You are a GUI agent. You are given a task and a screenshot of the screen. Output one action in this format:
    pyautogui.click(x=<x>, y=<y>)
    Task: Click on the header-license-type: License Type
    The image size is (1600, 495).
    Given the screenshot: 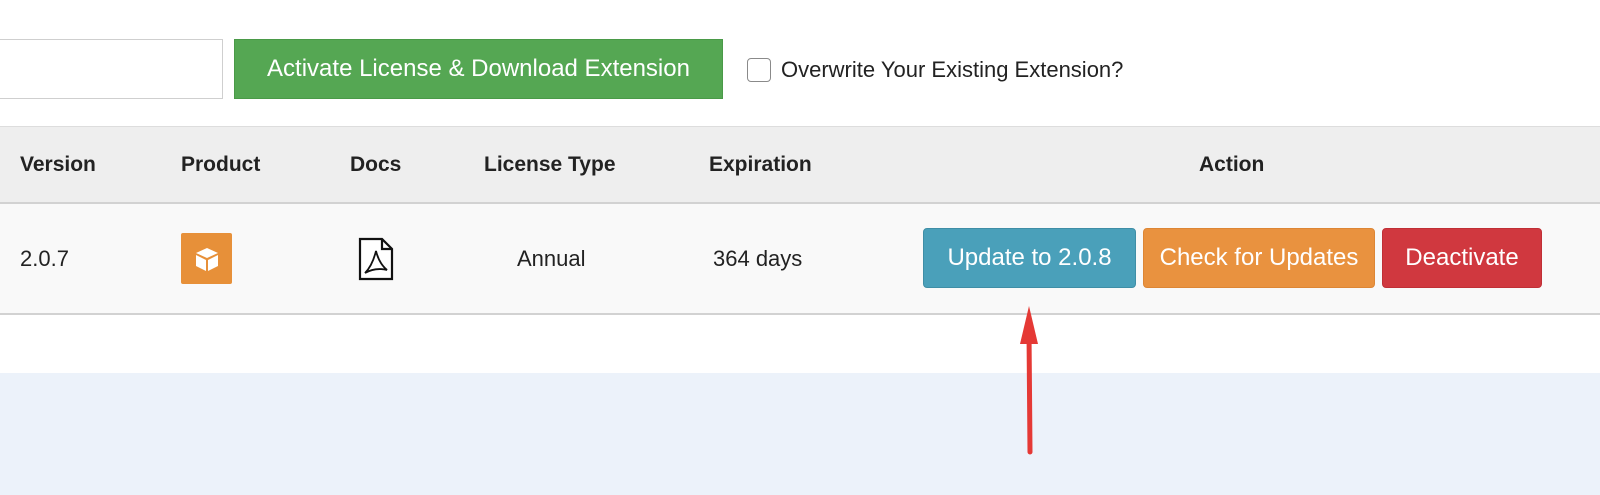 What is the action you would take?
    pyautogui.click(x=550, y=164)
    